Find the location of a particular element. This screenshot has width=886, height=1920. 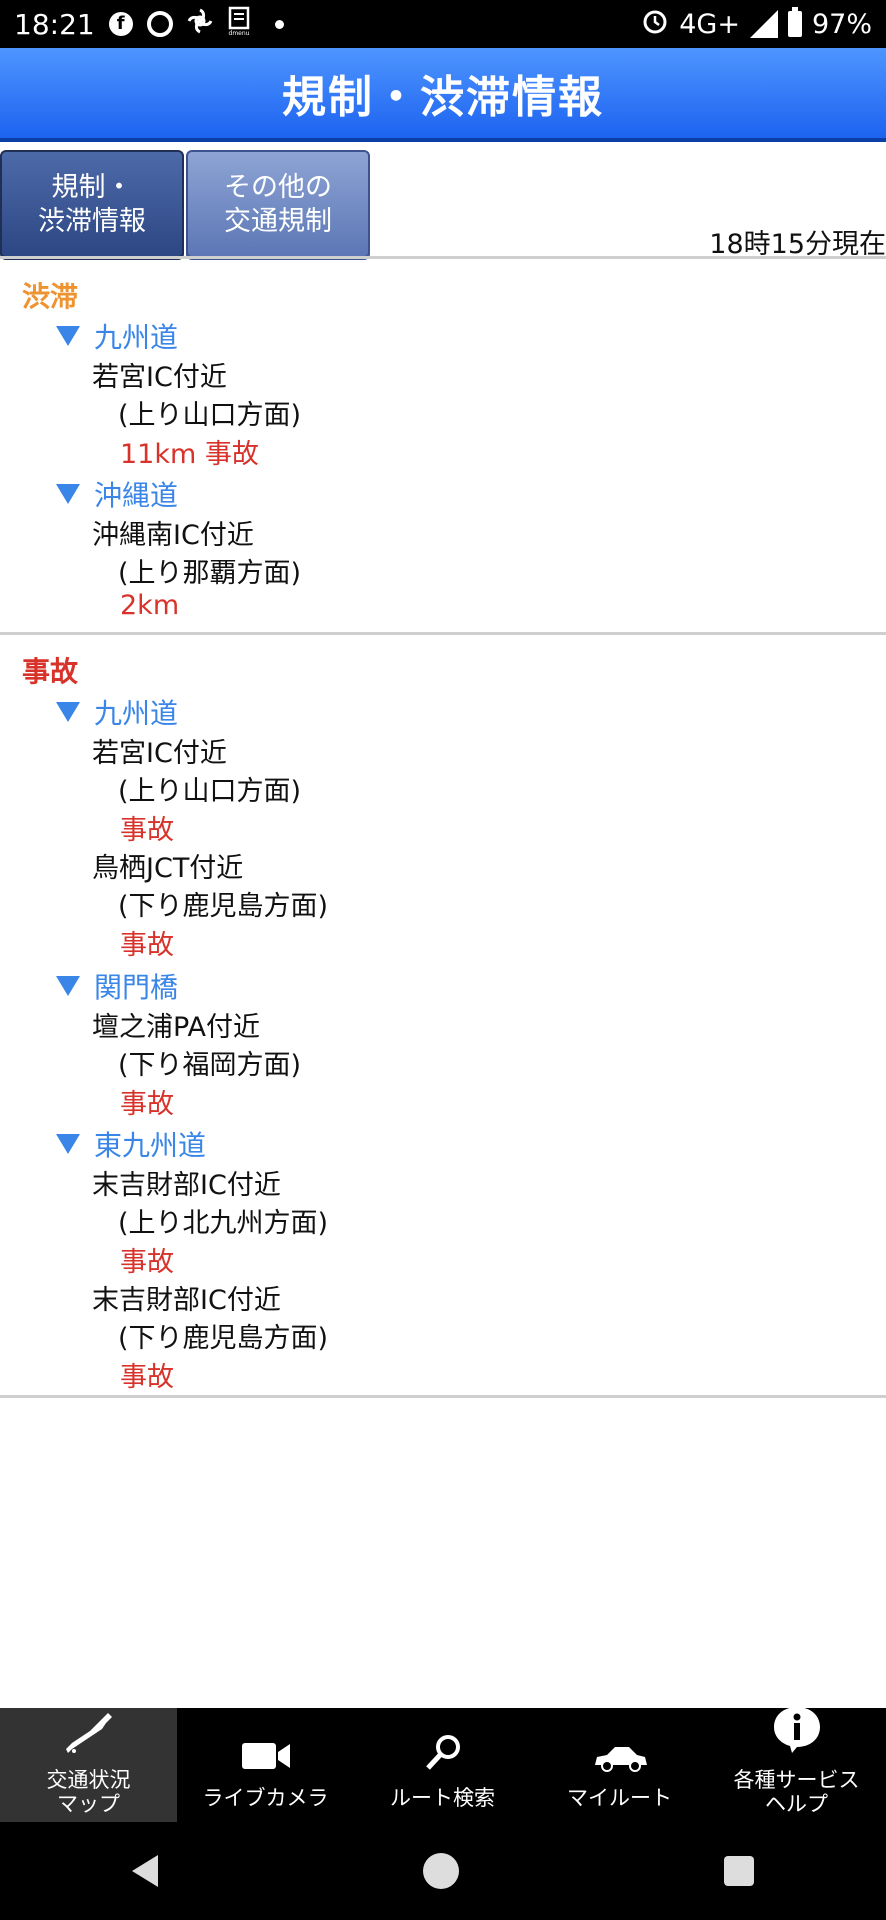

signal-icon is located at coordinates (763, 24).